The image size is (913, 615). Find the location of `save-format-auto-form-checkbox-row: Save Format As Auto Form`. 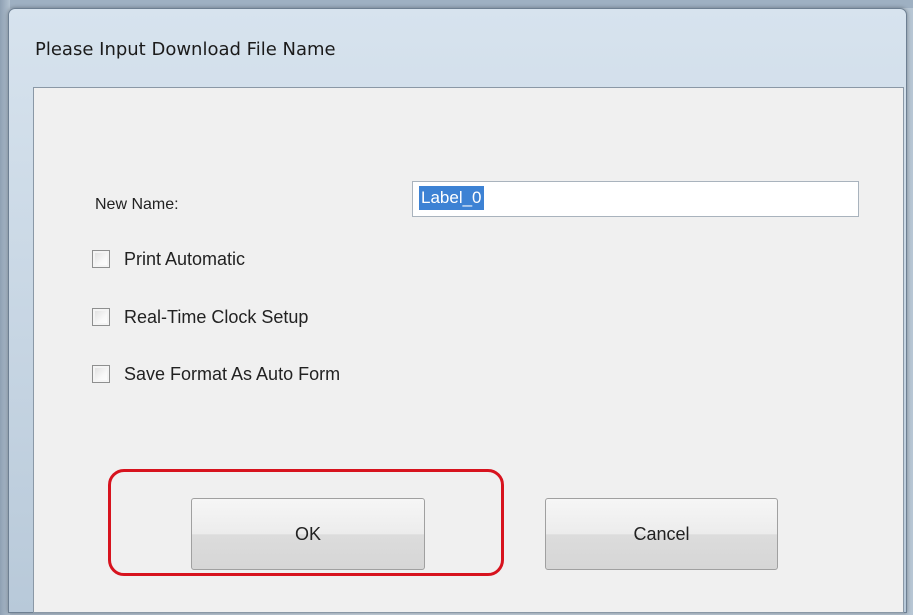

save-format-auto-form-checkbox-row: Save Format As Auto Form is located at coordinates (216, 374).